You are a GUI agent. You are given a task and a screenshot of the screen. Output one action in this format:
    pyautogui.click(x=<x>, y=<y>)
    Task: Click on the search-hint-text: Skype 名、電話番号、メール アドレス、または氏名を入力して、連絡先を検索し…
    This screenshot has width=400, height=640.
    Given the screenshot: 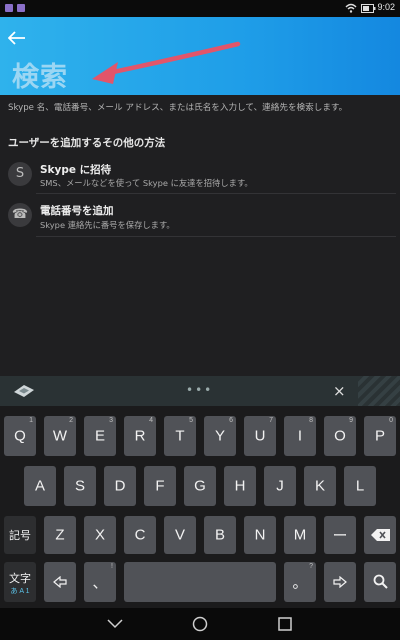 What is the action you would take?
    pyautogui.click(x=178, y=108)
    